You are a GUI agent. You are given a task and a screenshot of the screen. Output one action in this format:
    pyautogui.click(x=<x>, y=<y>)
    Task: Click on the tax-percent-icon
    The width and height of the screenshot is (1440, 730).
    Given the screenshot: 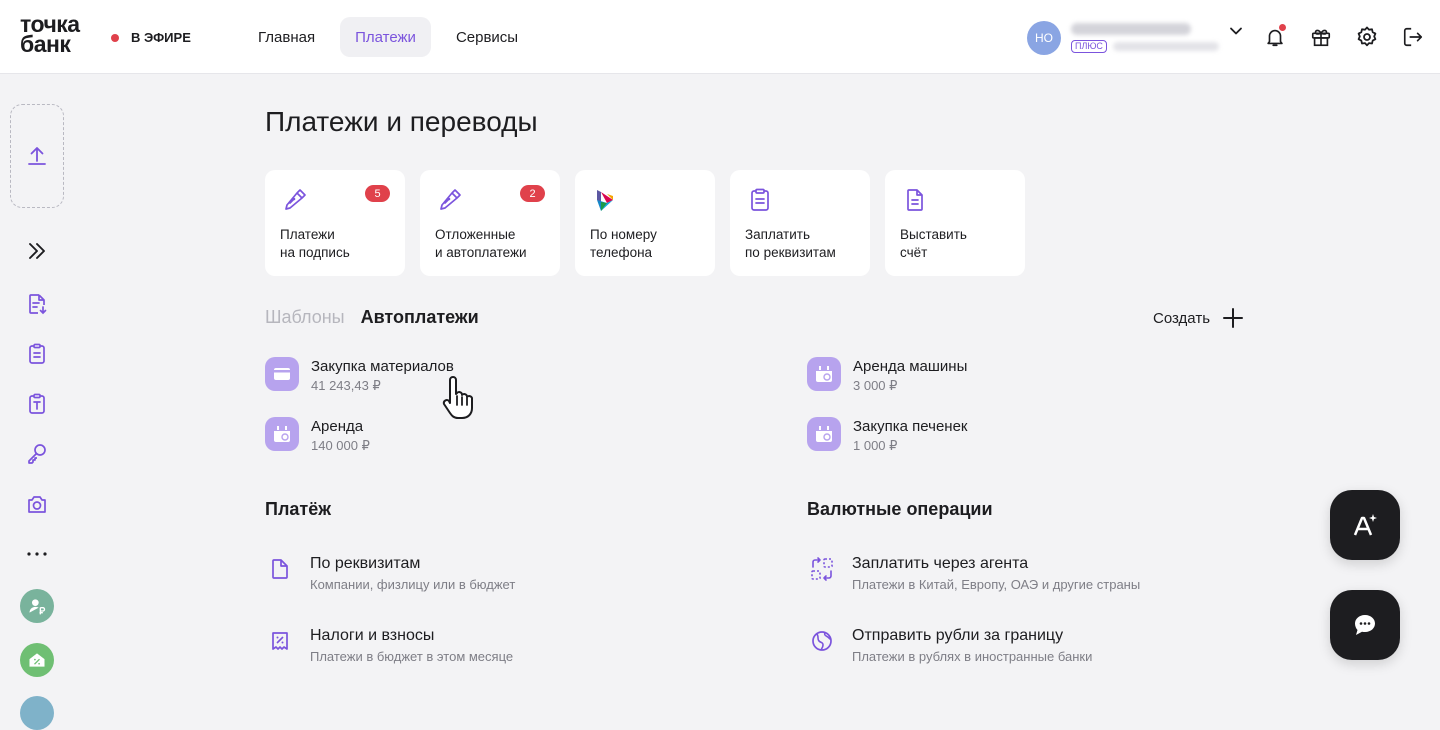 What is the action you would take?
    pyautogui.click(x=280, y=641)
    